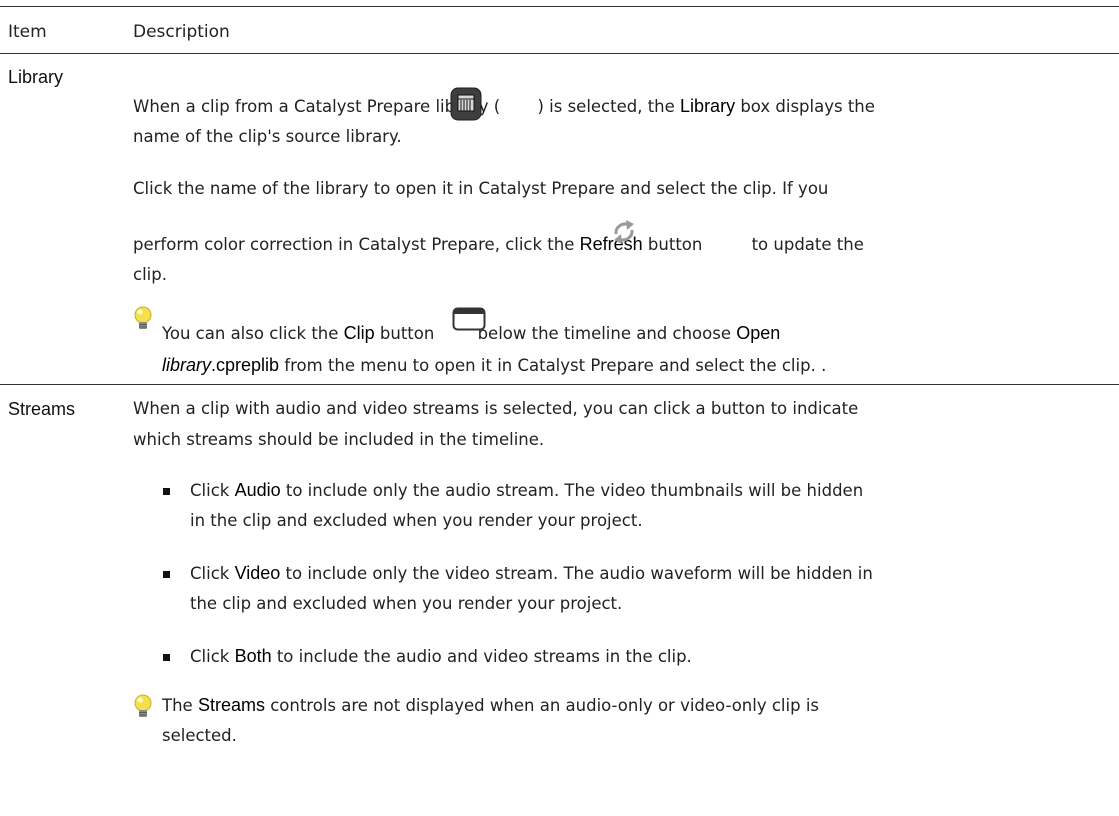 This screenshot has height=816, width=1119. I want to click on header-item: Item, so click(27, 32).